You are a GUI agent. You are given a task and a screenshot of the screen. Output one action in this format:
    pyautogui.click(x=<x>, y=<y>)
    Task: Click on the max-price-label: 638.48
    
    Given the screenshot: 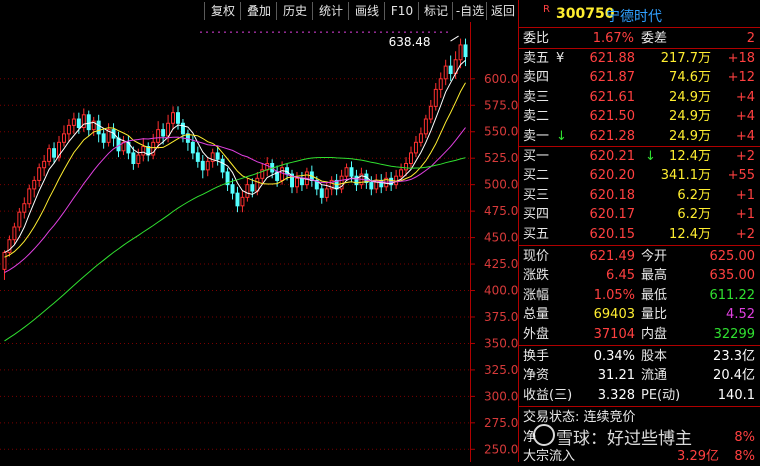 What is the action you would take?
    pyautogui.click(x=410, y=42)
    